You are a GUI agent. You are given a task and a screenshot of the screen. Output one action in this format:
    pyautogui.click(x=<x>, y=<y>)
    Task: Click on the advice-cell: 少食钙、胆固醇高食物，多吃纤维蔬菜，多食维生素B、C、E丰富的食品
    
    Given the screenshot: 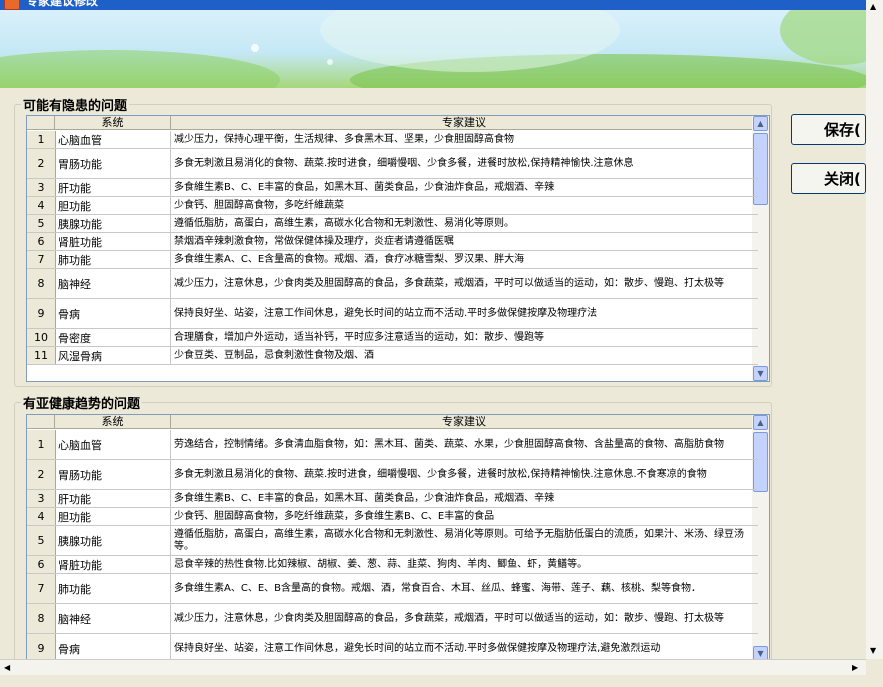 What is the action you would take?
    pyautogui.click(x=464, y=516)
    